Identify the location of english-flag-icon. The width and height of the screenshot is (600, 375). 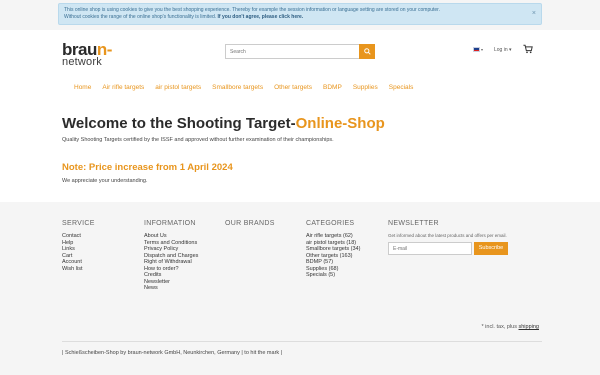
(476, 49).